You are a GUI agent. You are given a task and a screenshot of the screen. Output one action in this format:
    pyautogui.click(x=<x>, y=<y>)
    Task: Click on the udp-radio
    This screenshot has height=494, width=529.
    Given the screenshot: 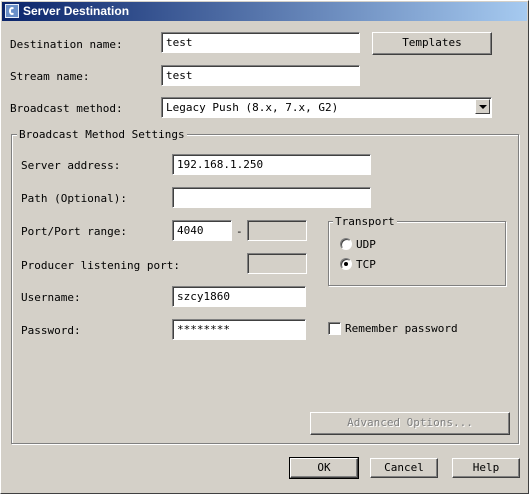 What is the action you would take?
    pyautogui.click(x=346, y=244)
    